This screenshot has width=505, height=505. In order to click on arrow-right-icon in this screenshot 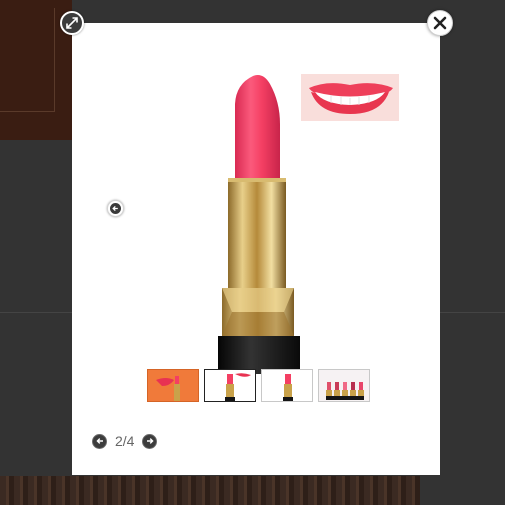, I will do `click(150, 441)`.